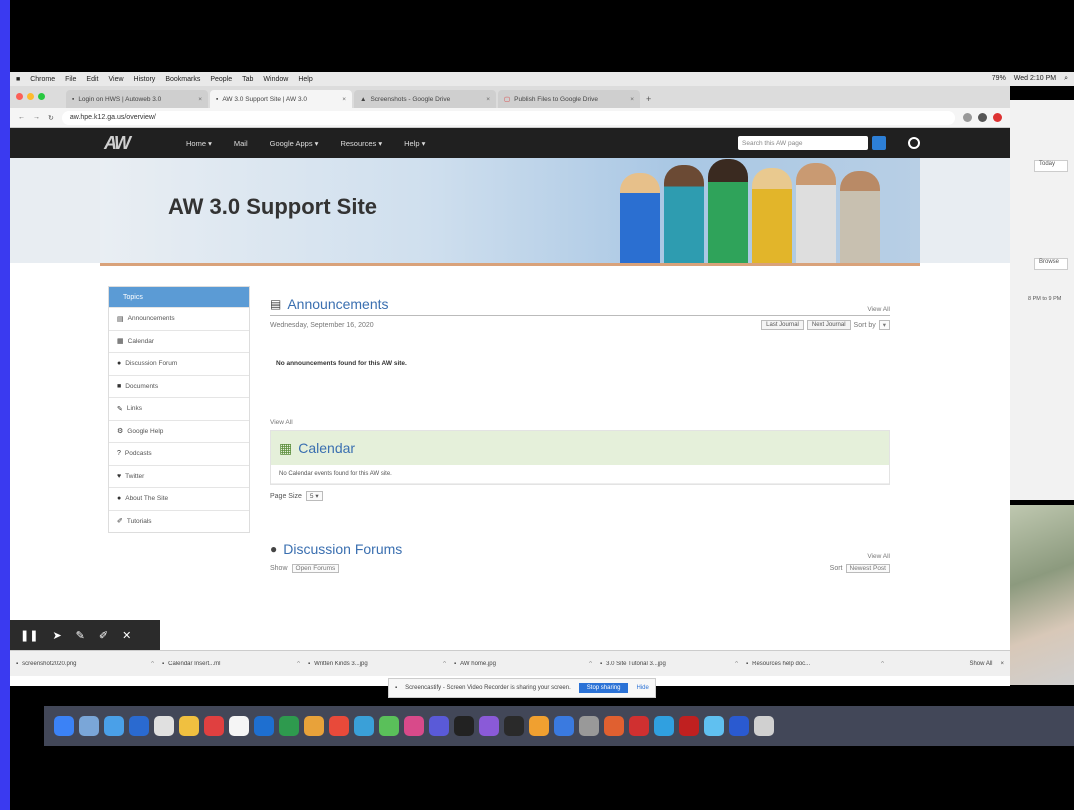 This screenshot has height=810, width=1074. Describe the element at coordinates (867, 568) in the screenshot. I see `forum-sort-select: Newest Post` at that location.